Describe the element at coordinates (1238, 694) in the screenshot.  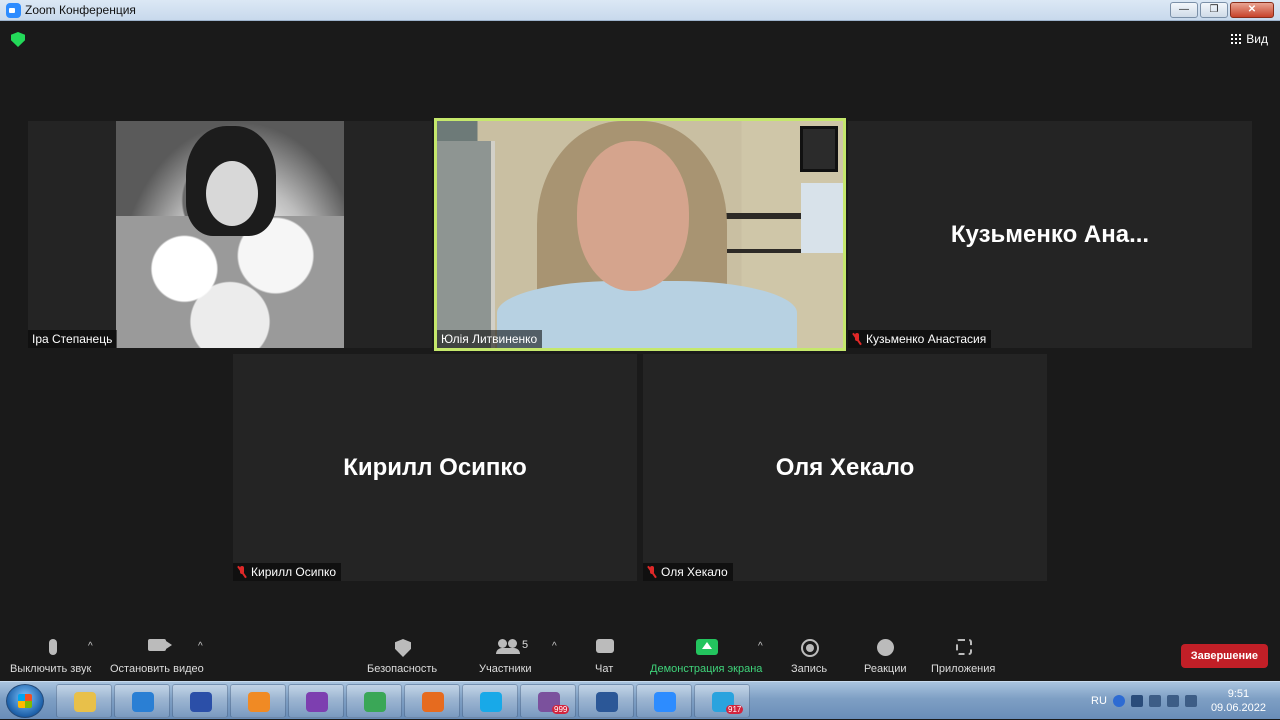
I see `clock-time: 9:51` at that location.